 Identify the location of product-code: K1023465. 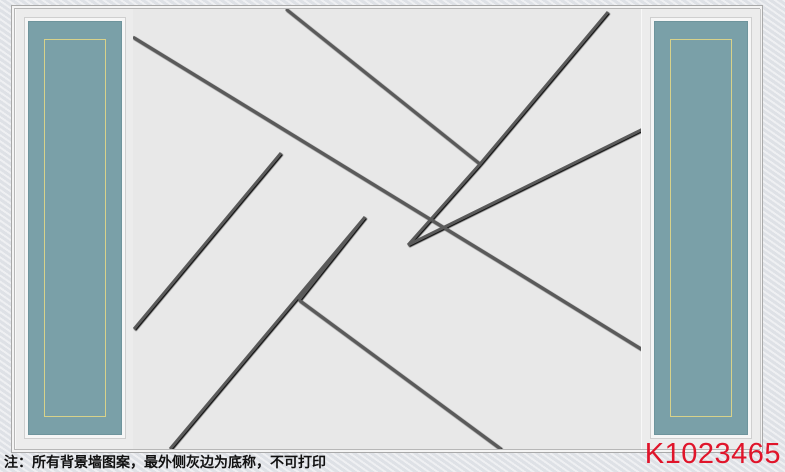
(712, 454).